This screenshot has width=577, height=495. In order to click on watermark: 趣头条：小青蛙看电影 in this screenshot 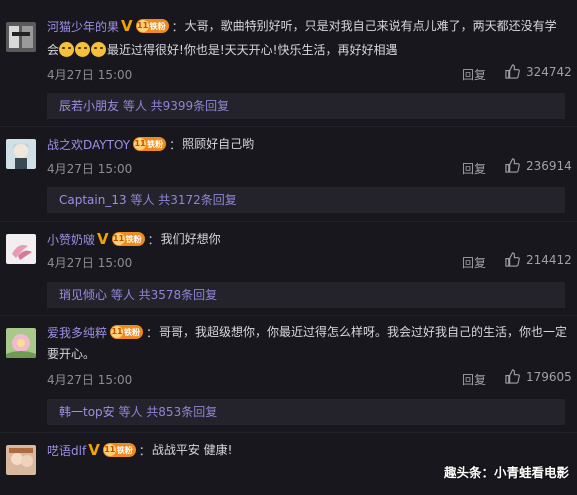, I will do `click(506, 472)`.